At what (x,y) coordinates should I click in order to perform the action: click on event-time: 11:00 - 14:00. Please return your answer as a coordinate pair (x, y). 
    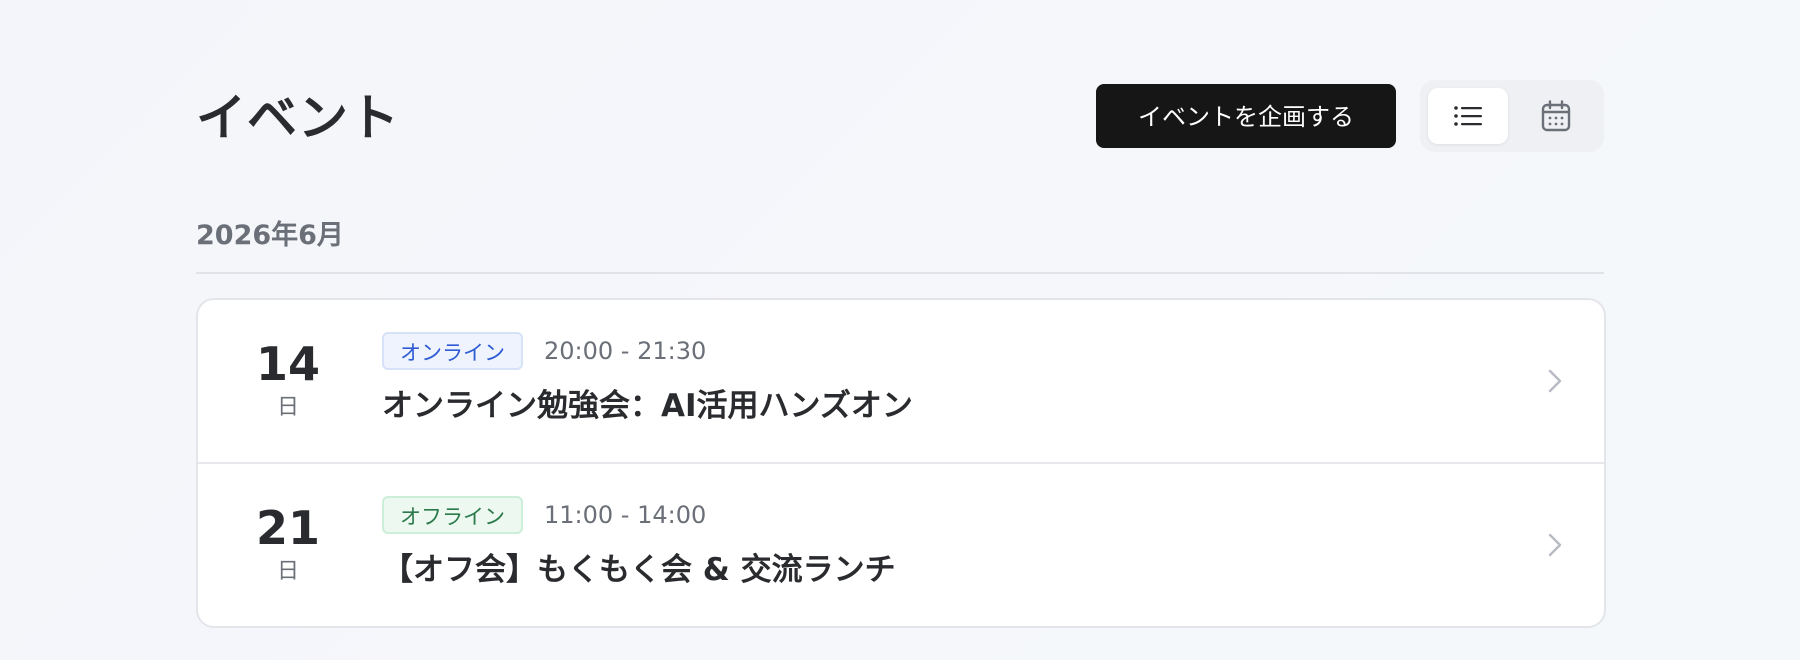
    Looking at the image, I should click on (625, 515).